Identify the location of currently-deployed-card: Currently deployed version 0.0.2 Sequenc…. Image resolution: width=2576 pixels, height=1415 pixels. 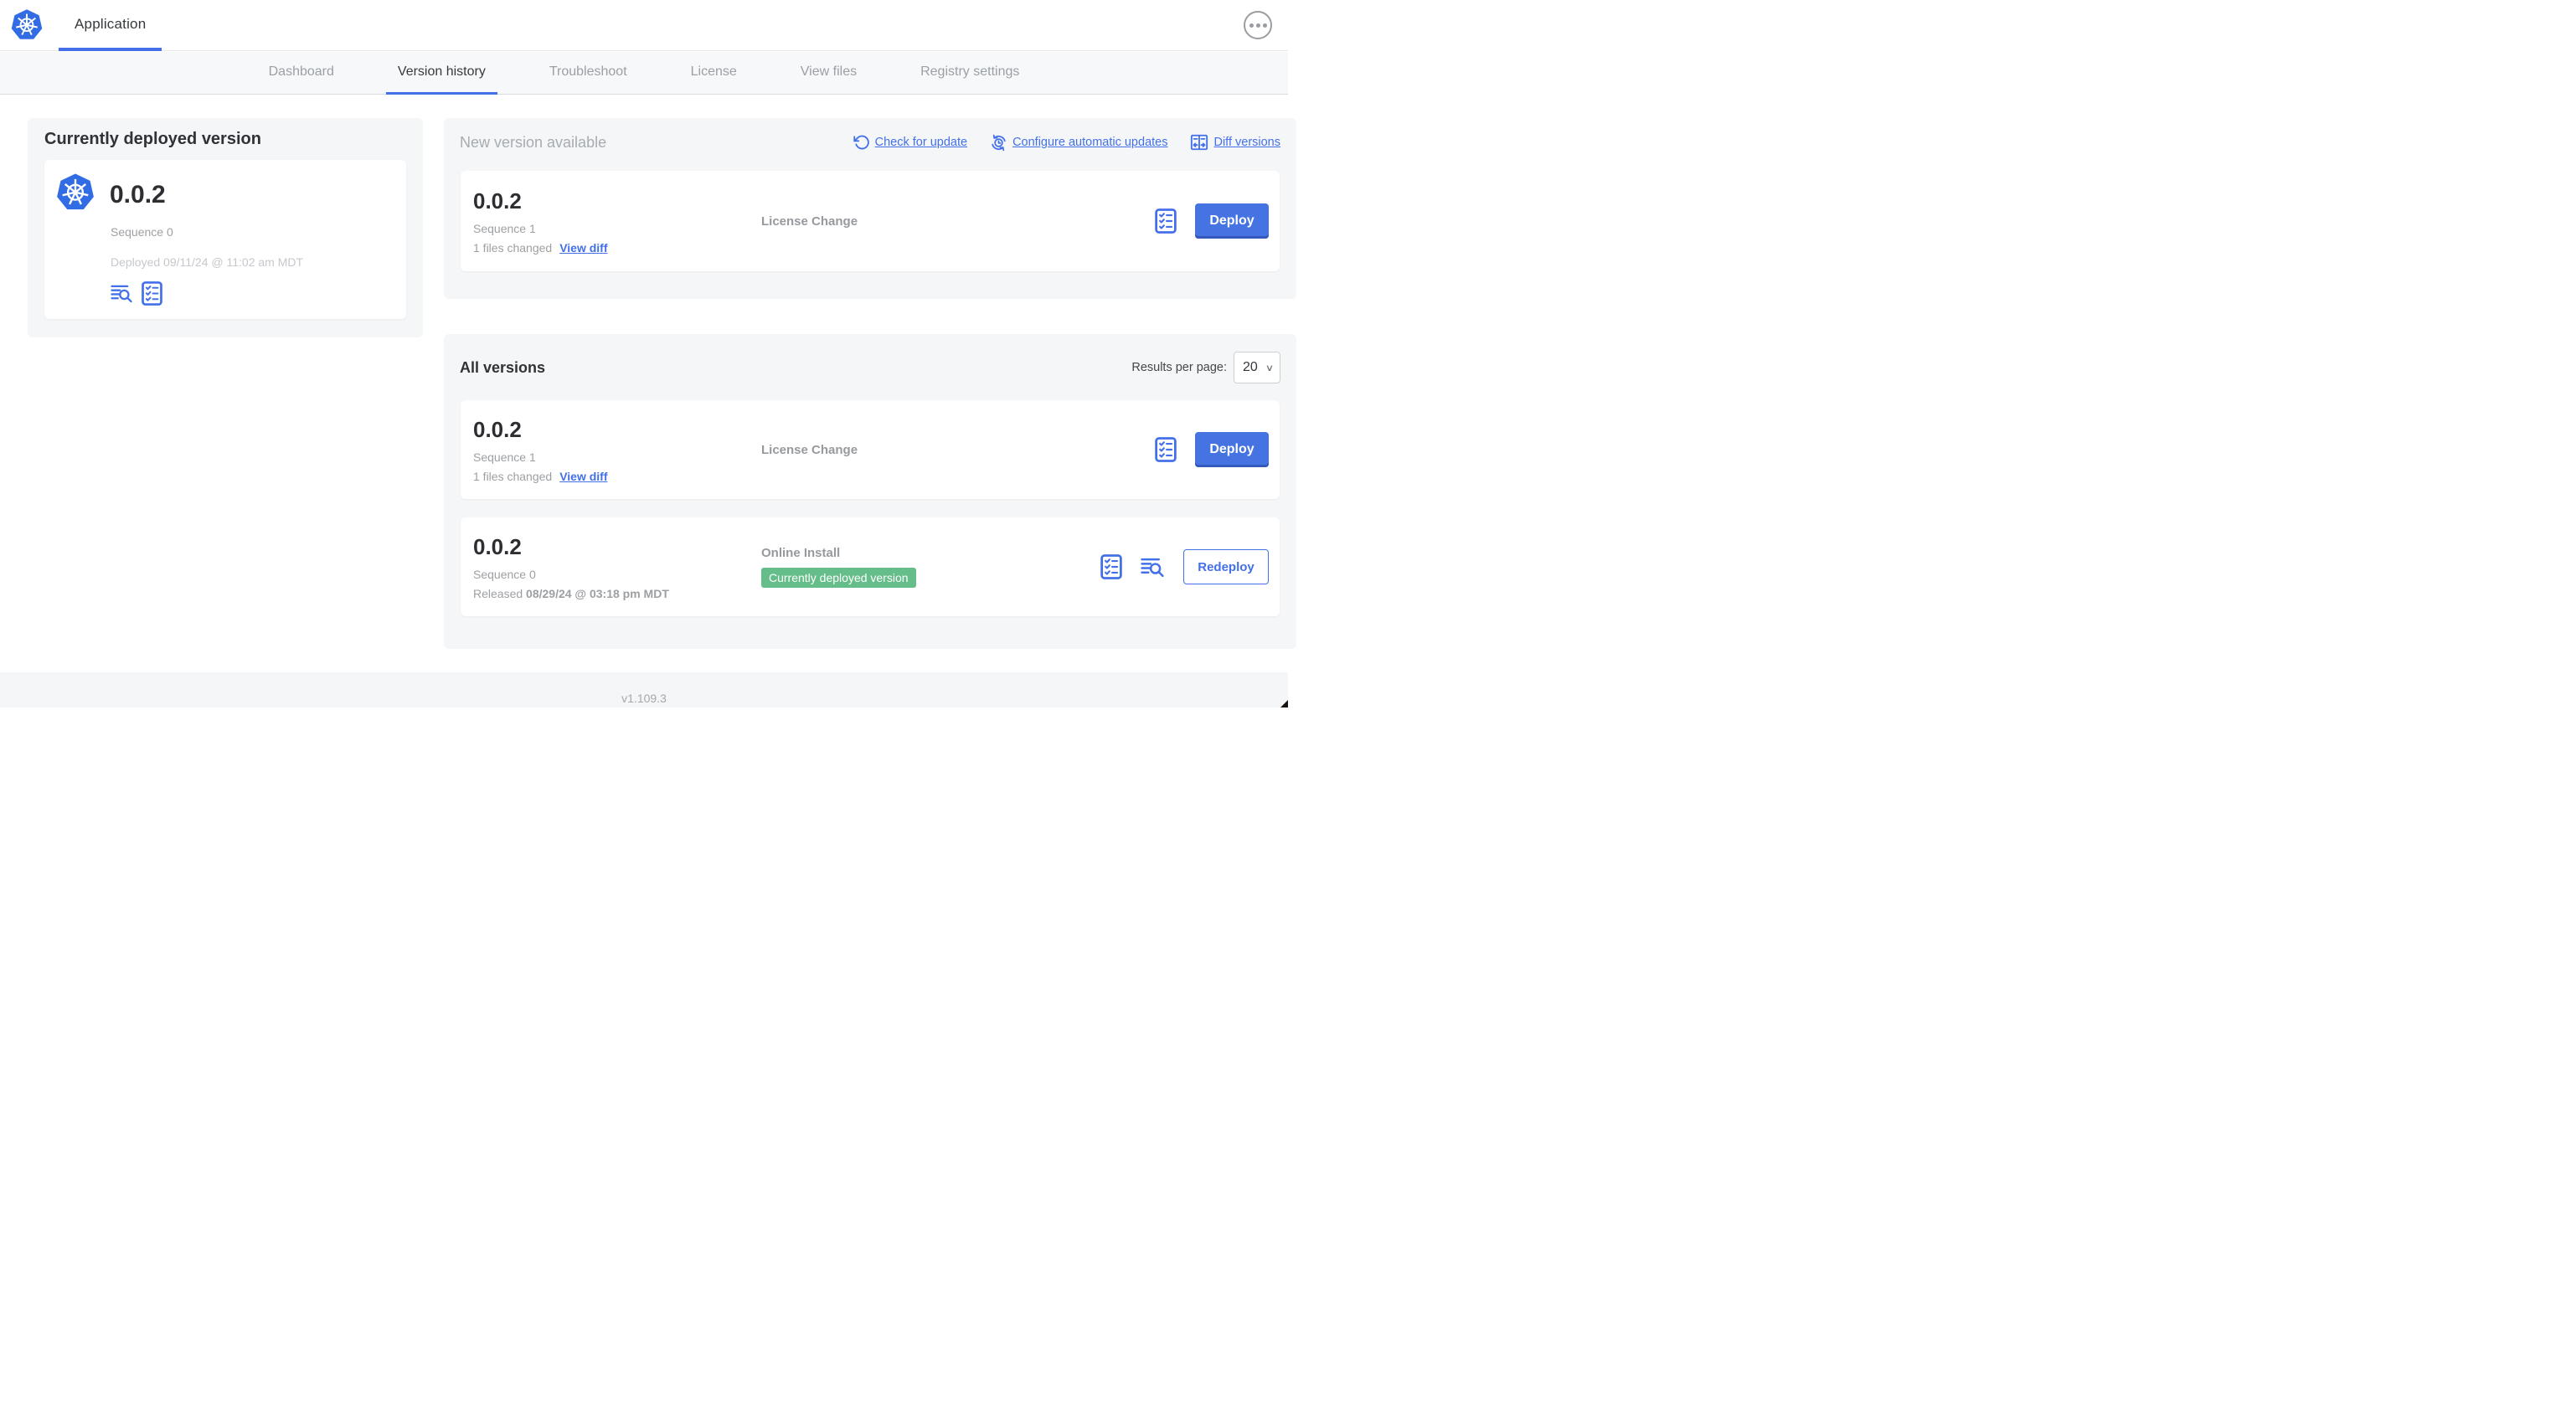
(225, 227).